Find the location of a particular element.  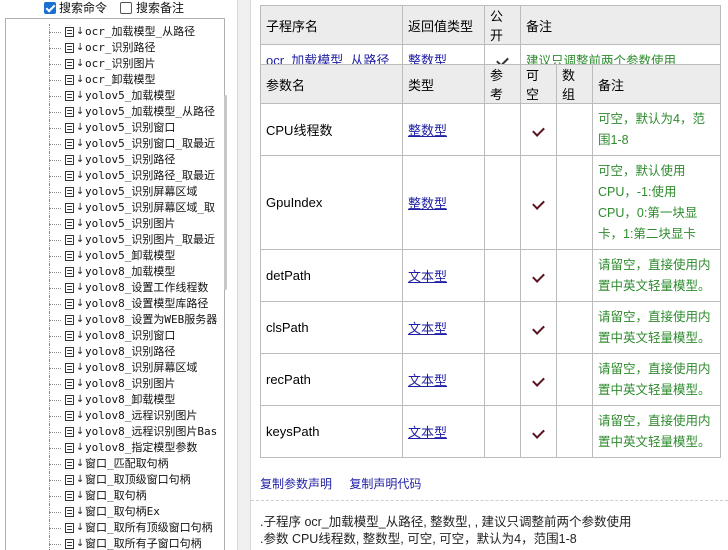

search-command-label: 搜索命令 is located at coordinates (83, 8).